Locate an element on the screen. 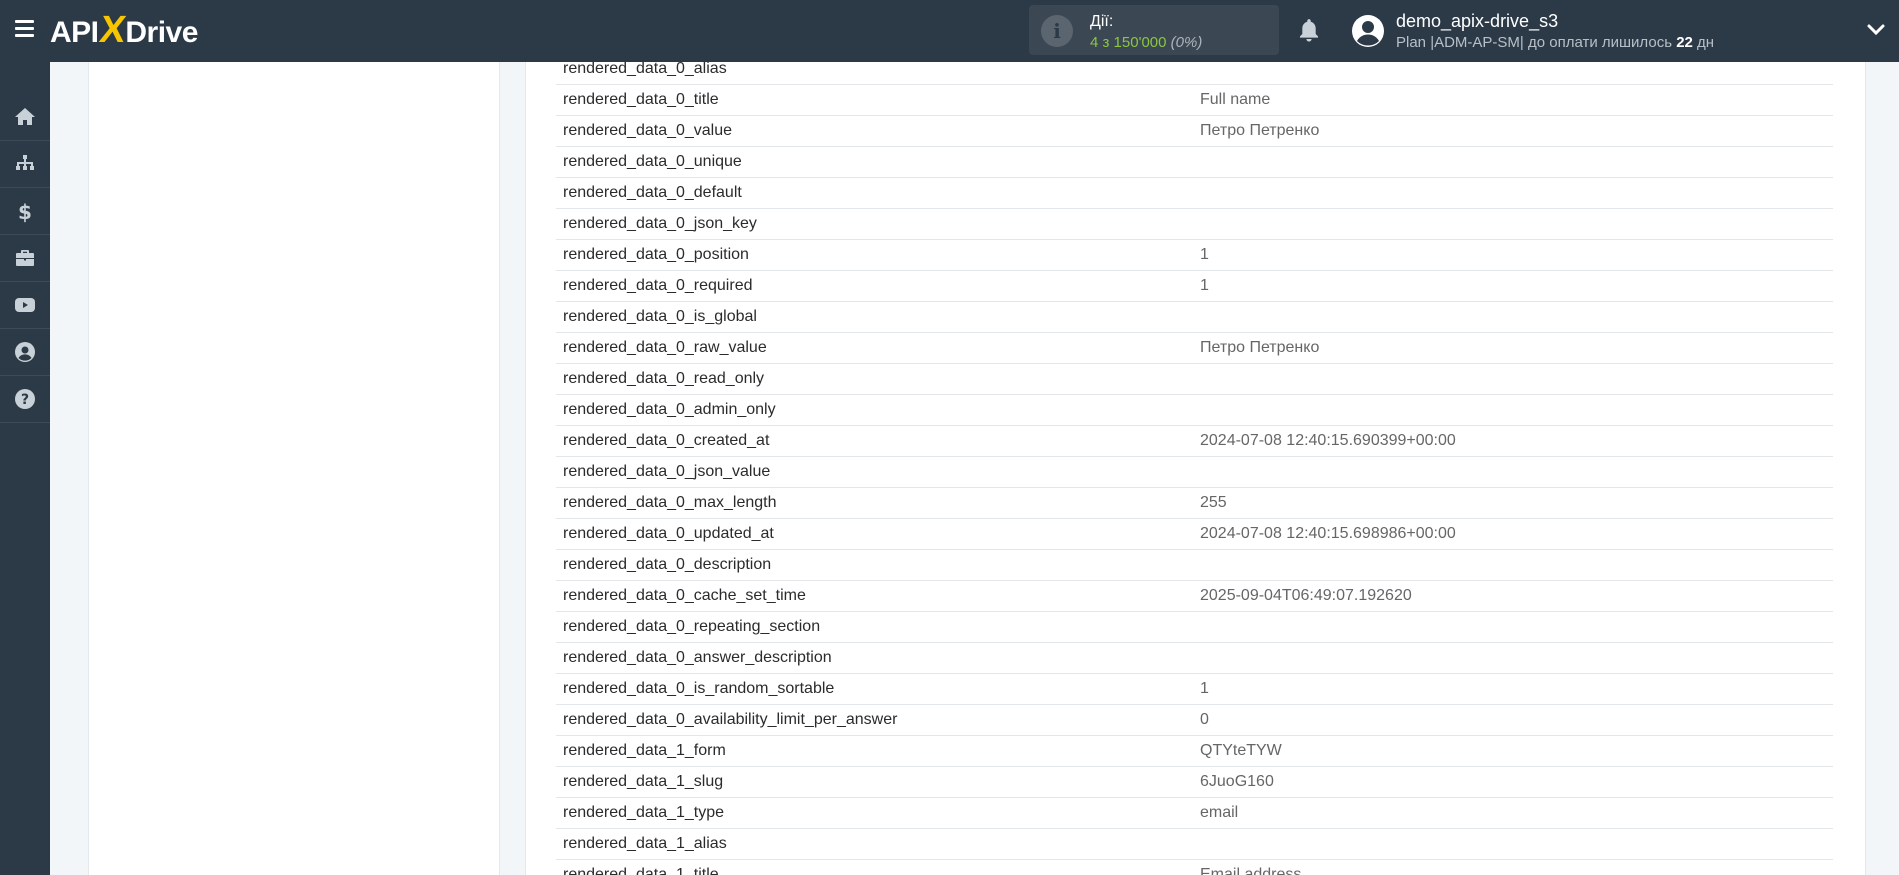  table-row: rendered_data_0_unique is located at coordinates (1194, 162).